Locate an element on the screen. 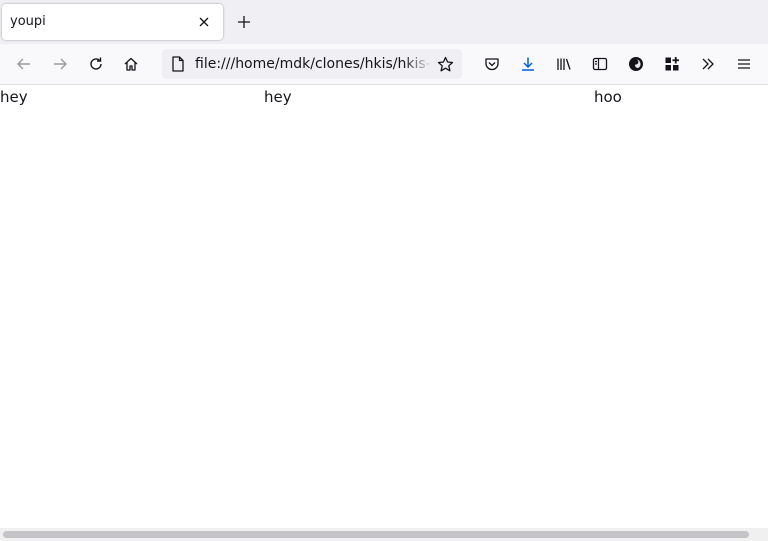 This screenshot has width=768, height=541. home-button is located at coordinates (131, 64).